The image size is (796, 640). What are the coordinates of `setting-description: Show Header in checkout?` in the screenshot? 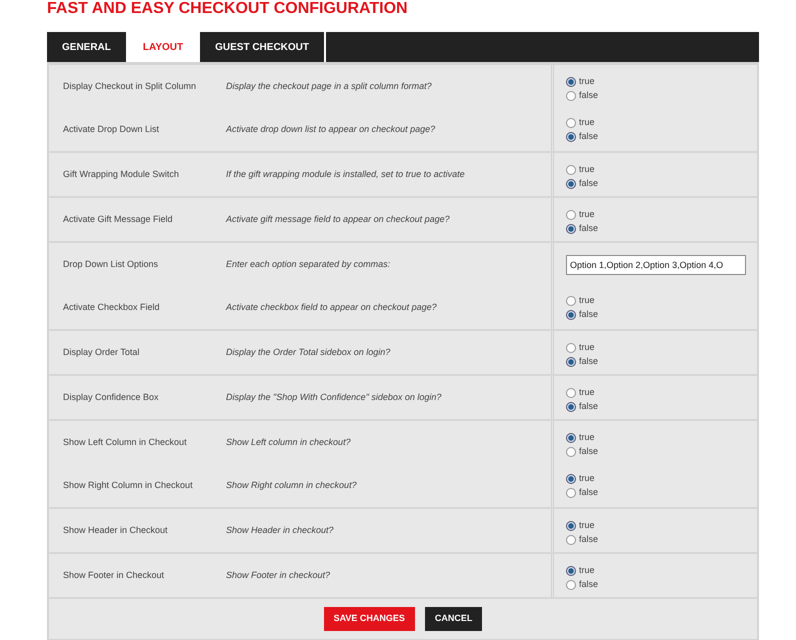 It's located at (280, 530).